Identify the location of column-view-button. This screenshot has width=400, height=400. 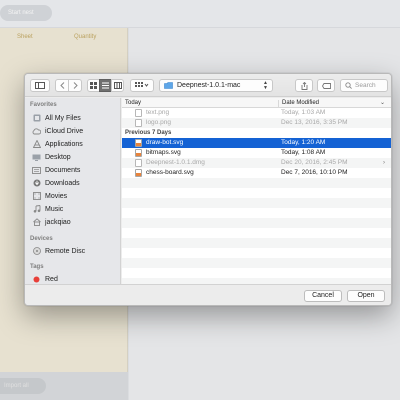
(117, 85).